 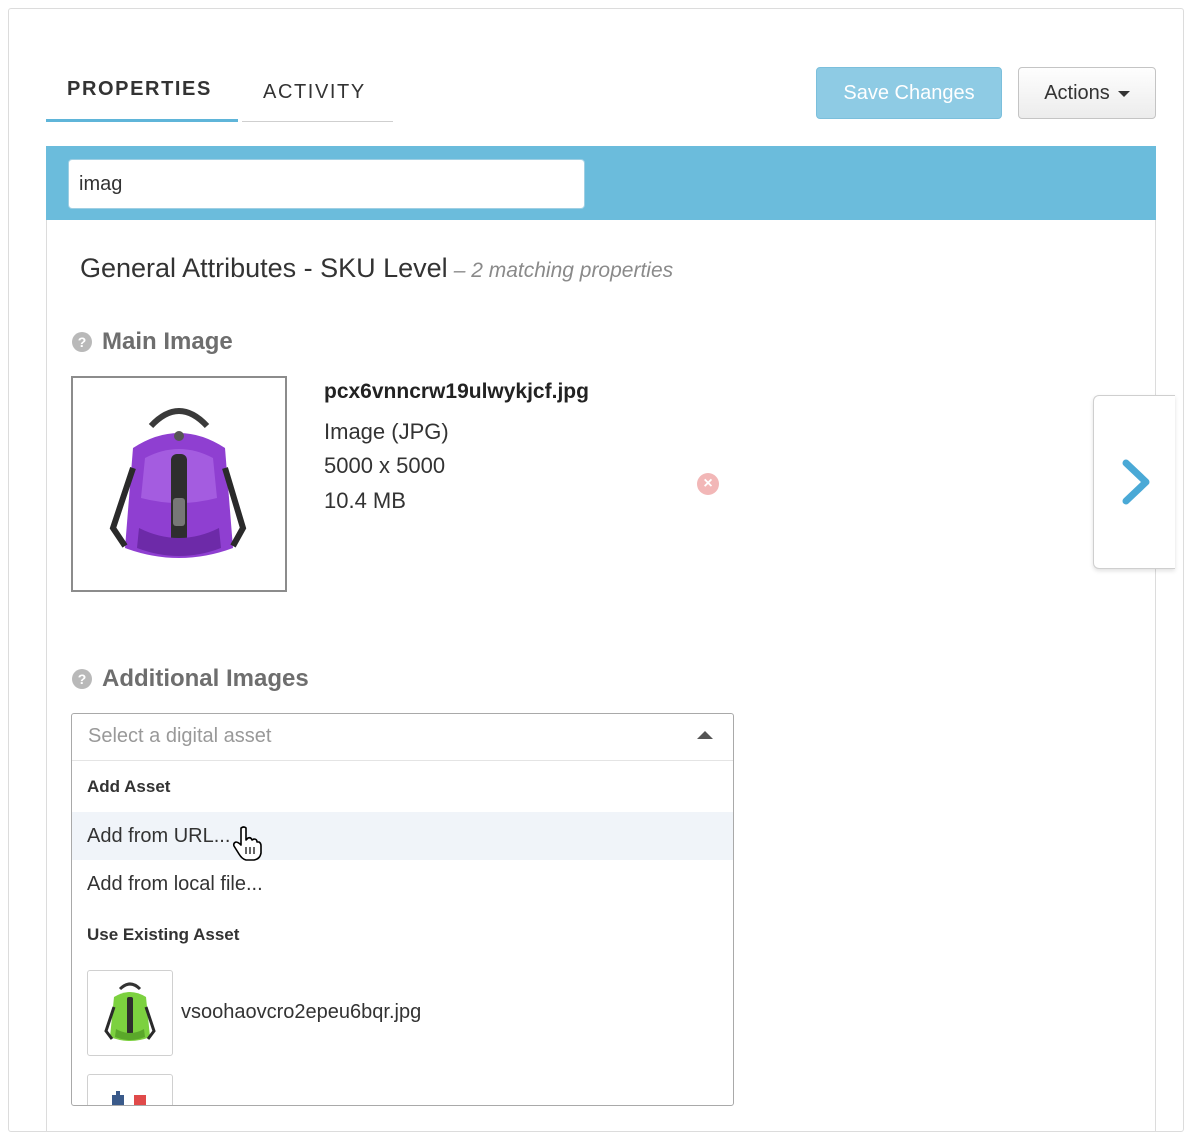 I want to click on tab-bar: PROPERTIES ACTIVITY, so click(x=219, y=96).